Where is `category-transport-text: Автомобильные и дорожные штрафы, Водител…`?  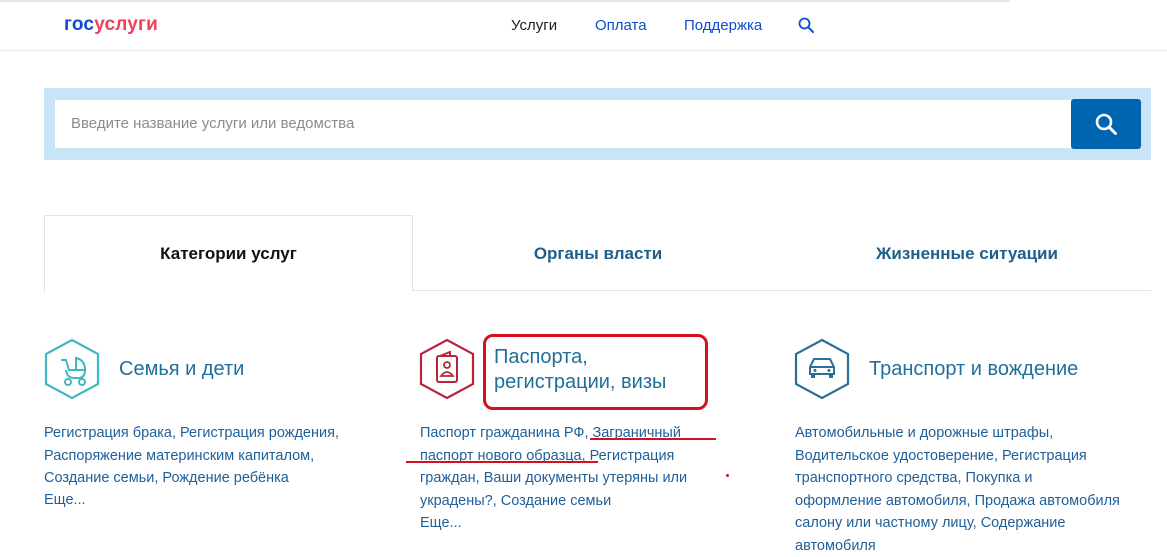
category-transport-text: Автомобильные и дорожные штрафы, Водител… is located at coordinates (957, 489).